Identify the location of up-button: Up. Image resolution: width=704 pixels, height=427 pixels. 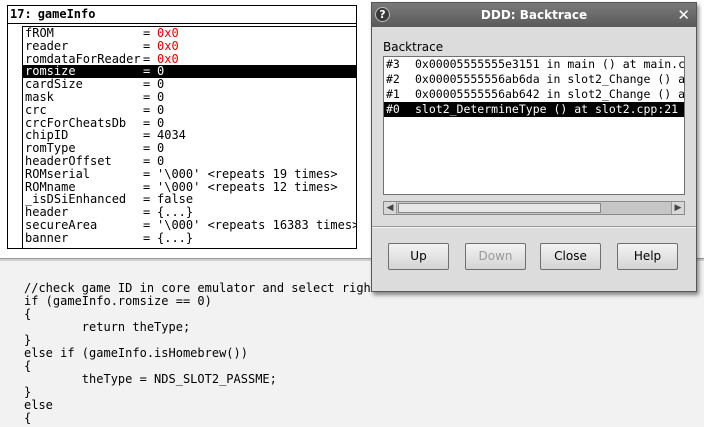
(418, 256).